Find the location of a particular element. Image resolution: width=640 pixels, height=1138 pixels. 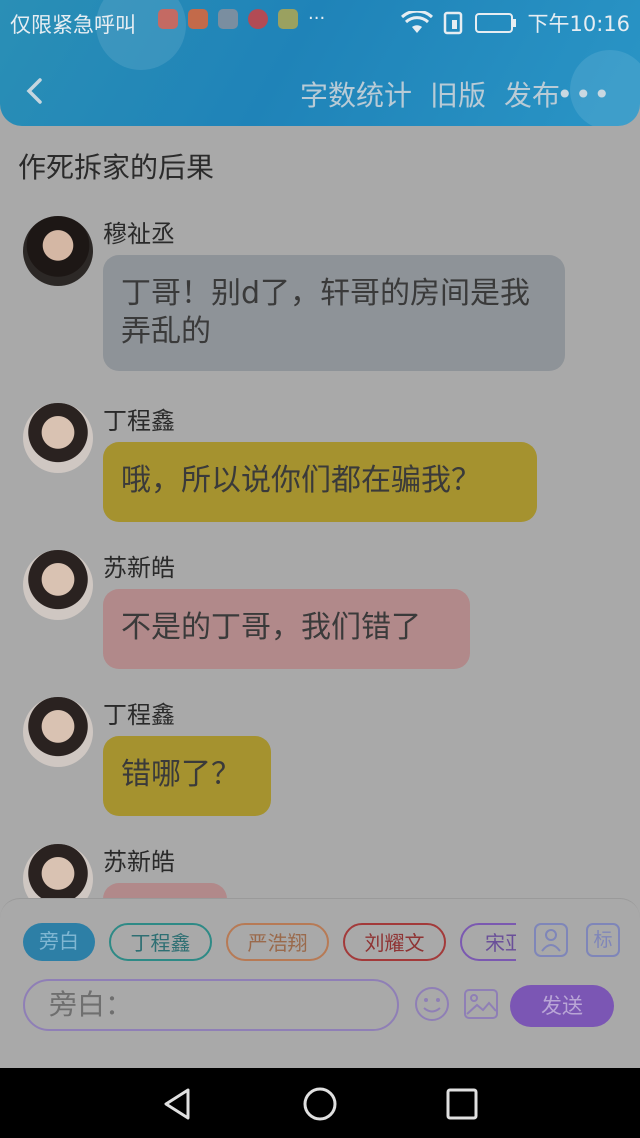

role-chips: 旁白 丁程鑫 严浩翔 刘耀文 宋亚 is located at coordinates (269, 942).